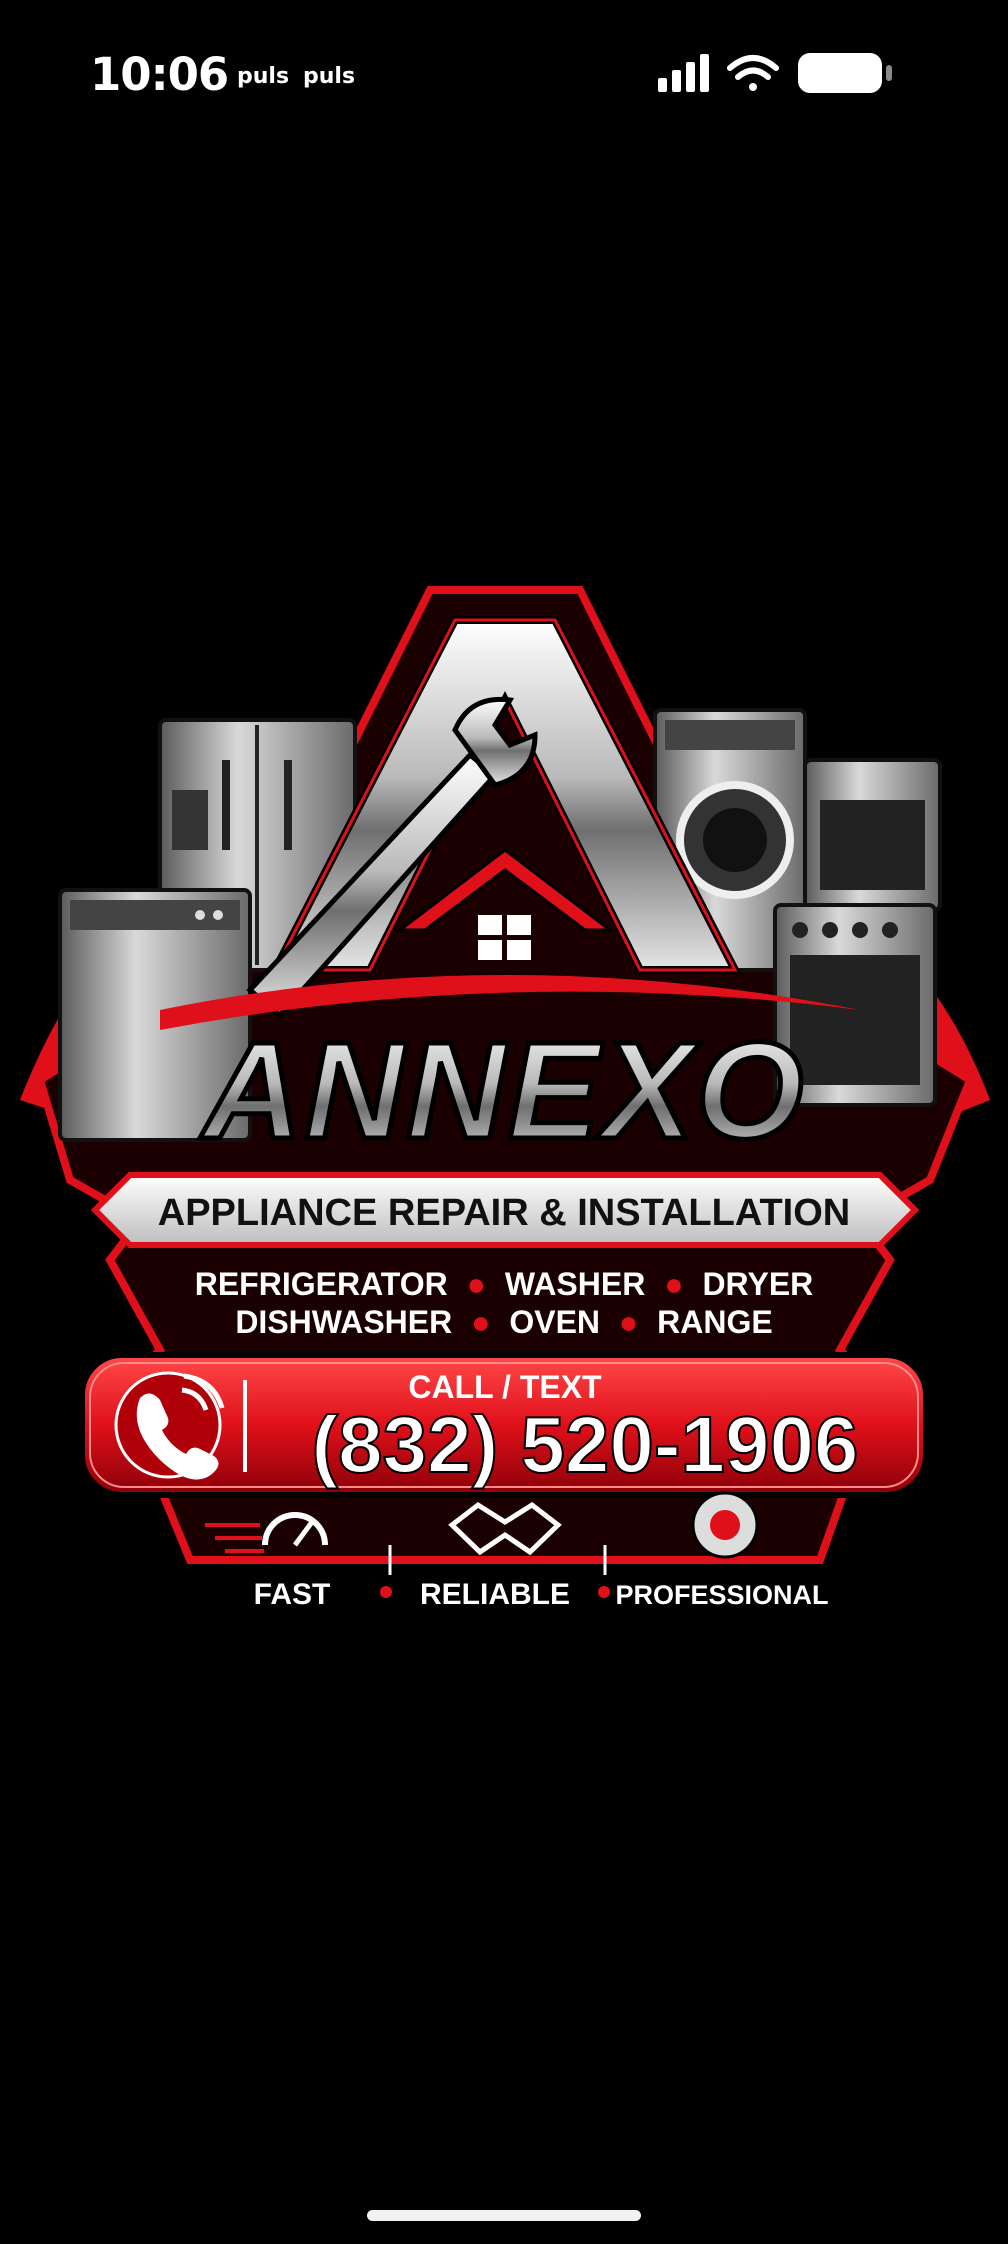  Describe the element at coordinates (757, 1284) in the screenshot. I see `service-dryer: DRYER` at that location.